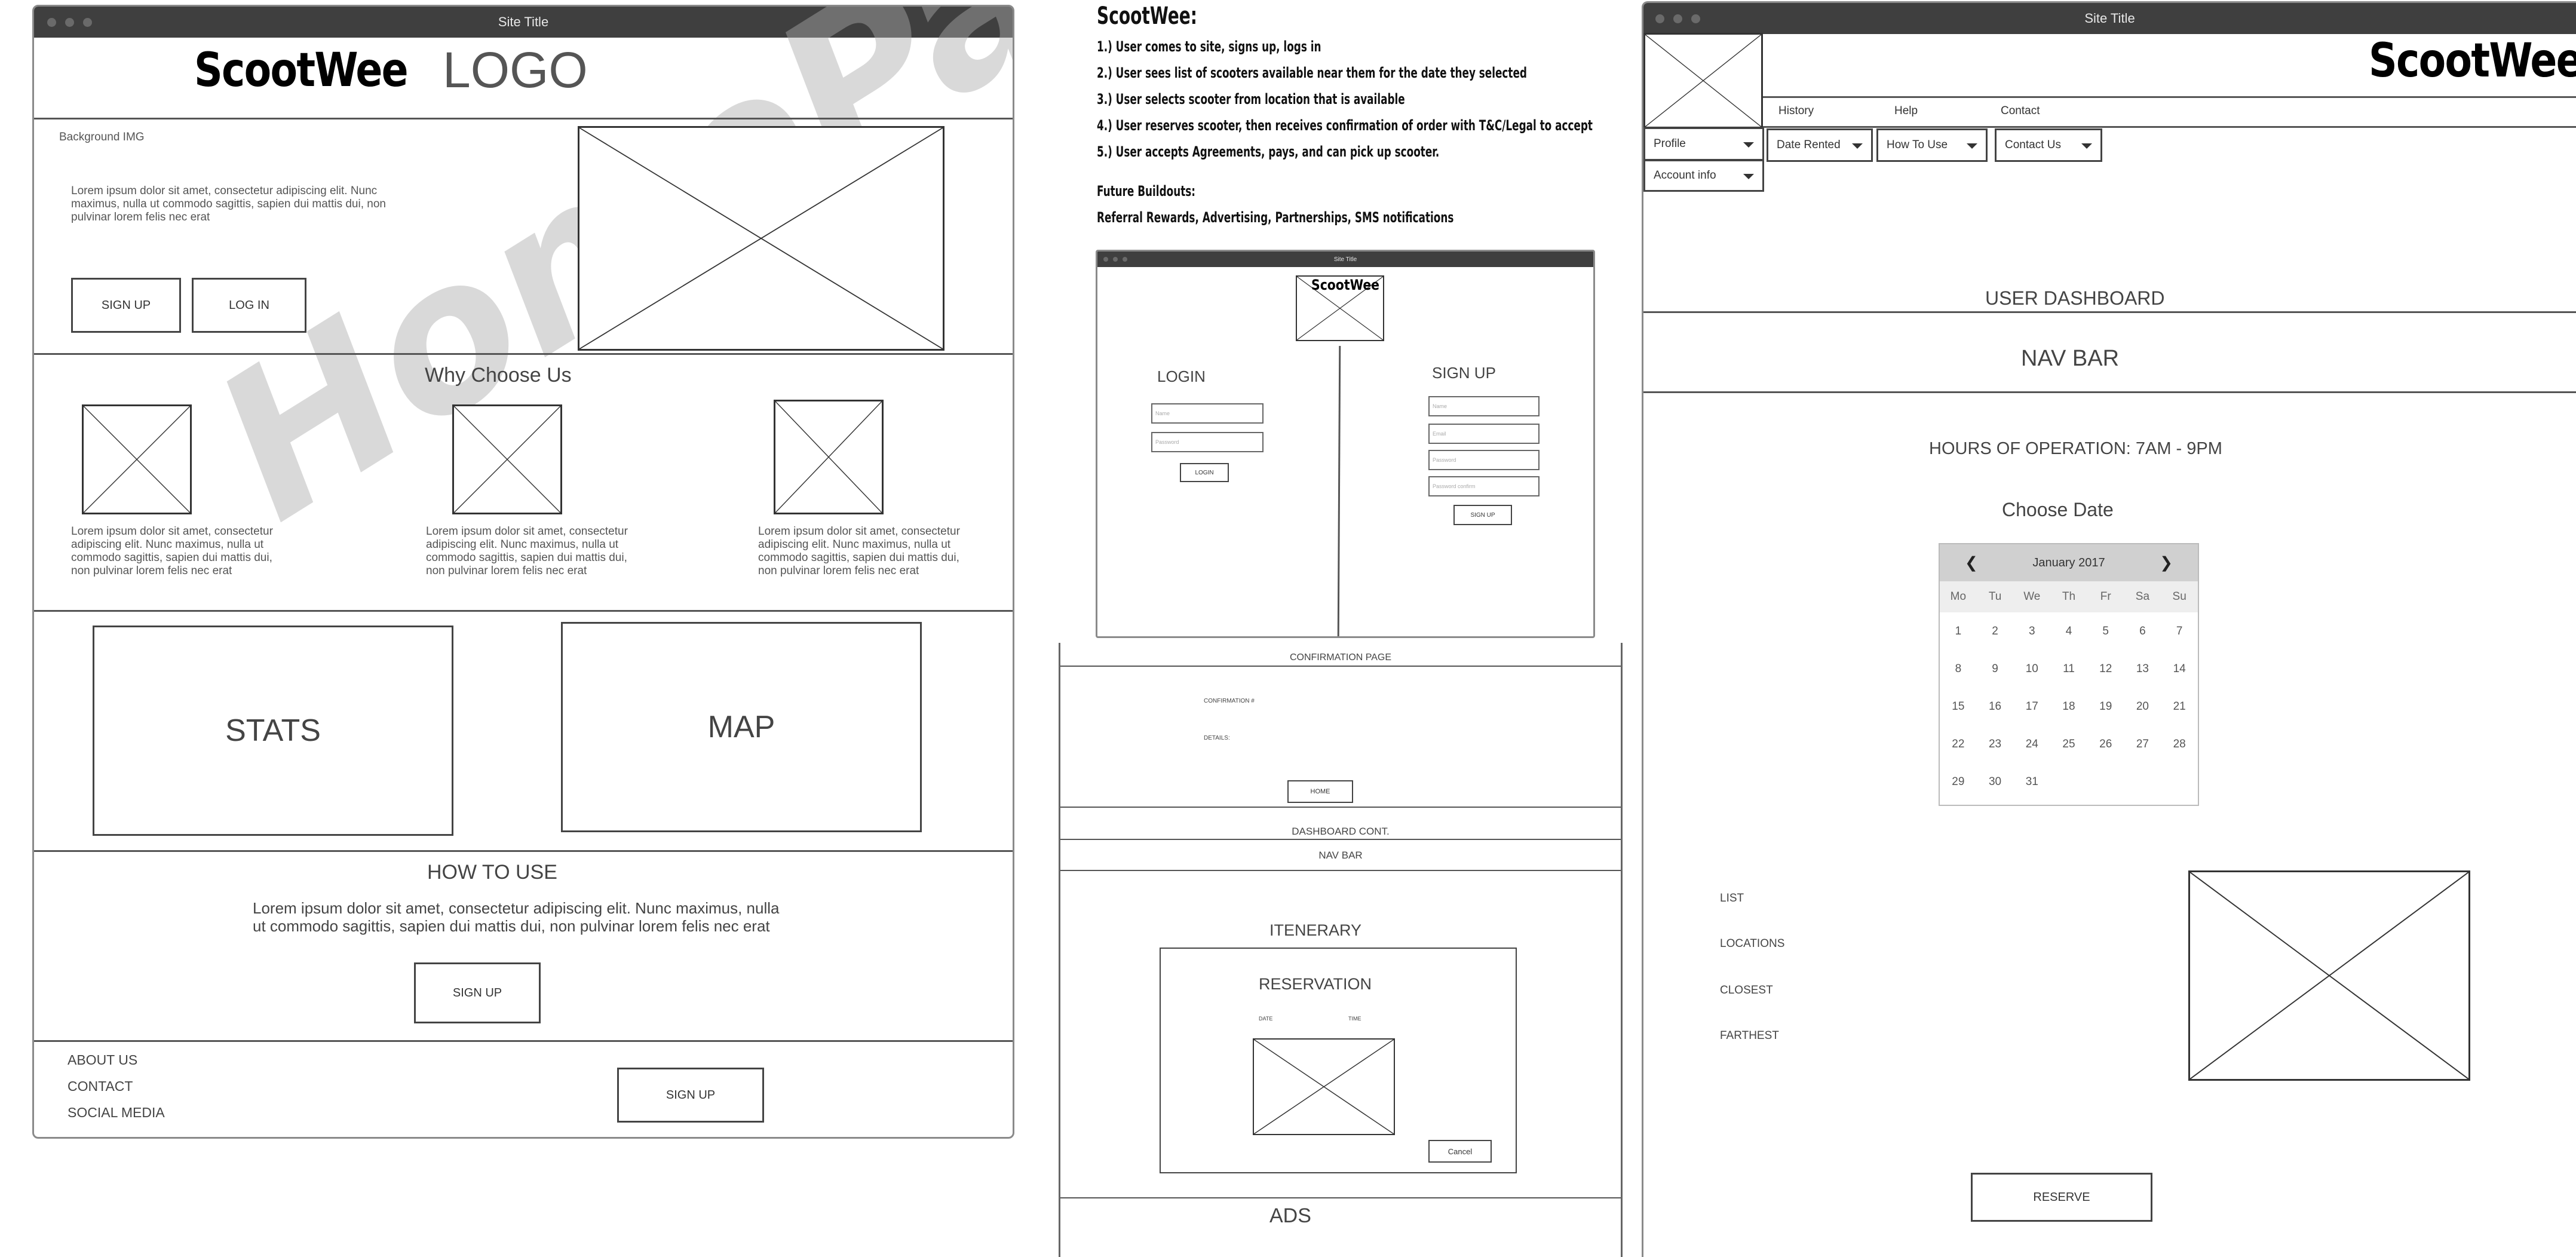 This screenshot has width=2576, height=1257. I want to click on footer-link-contact: CONTACT, so click(100, 1086).